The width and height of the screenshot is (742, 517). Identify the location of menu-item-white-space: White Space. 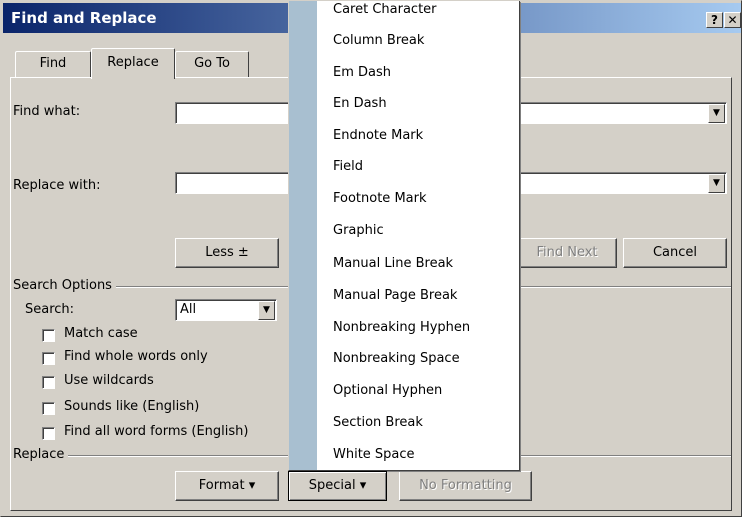
(374, 455).